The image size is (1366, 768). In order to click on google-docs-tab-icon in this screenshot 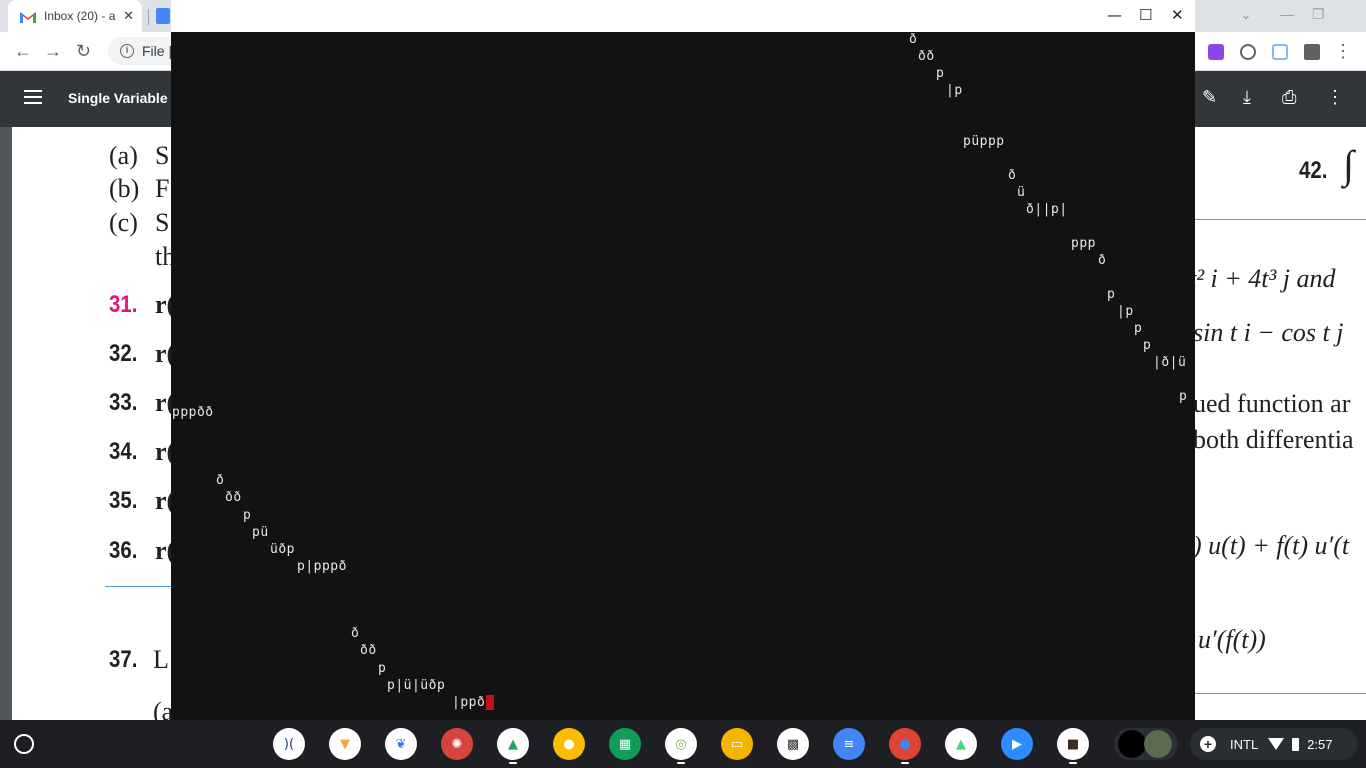, I will do `click(163, 16)`.